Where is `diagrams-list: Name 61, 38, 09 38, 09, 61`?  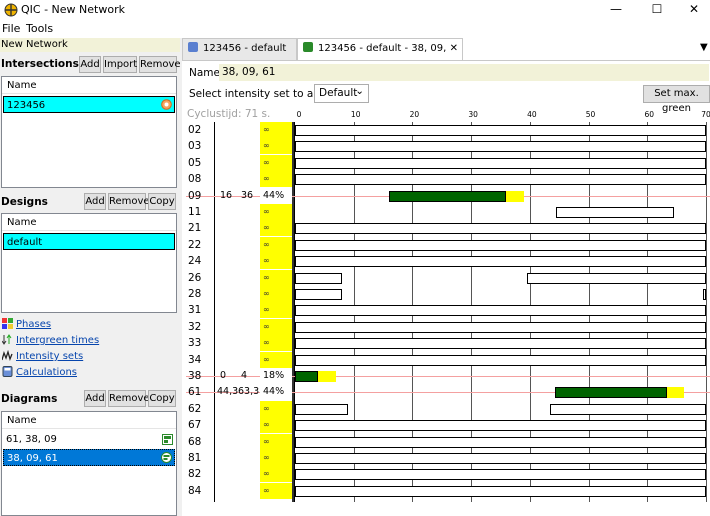 diagrams-list: Name 61, 38, 09 38, 09, 61 is located at coordinates (89, 463).